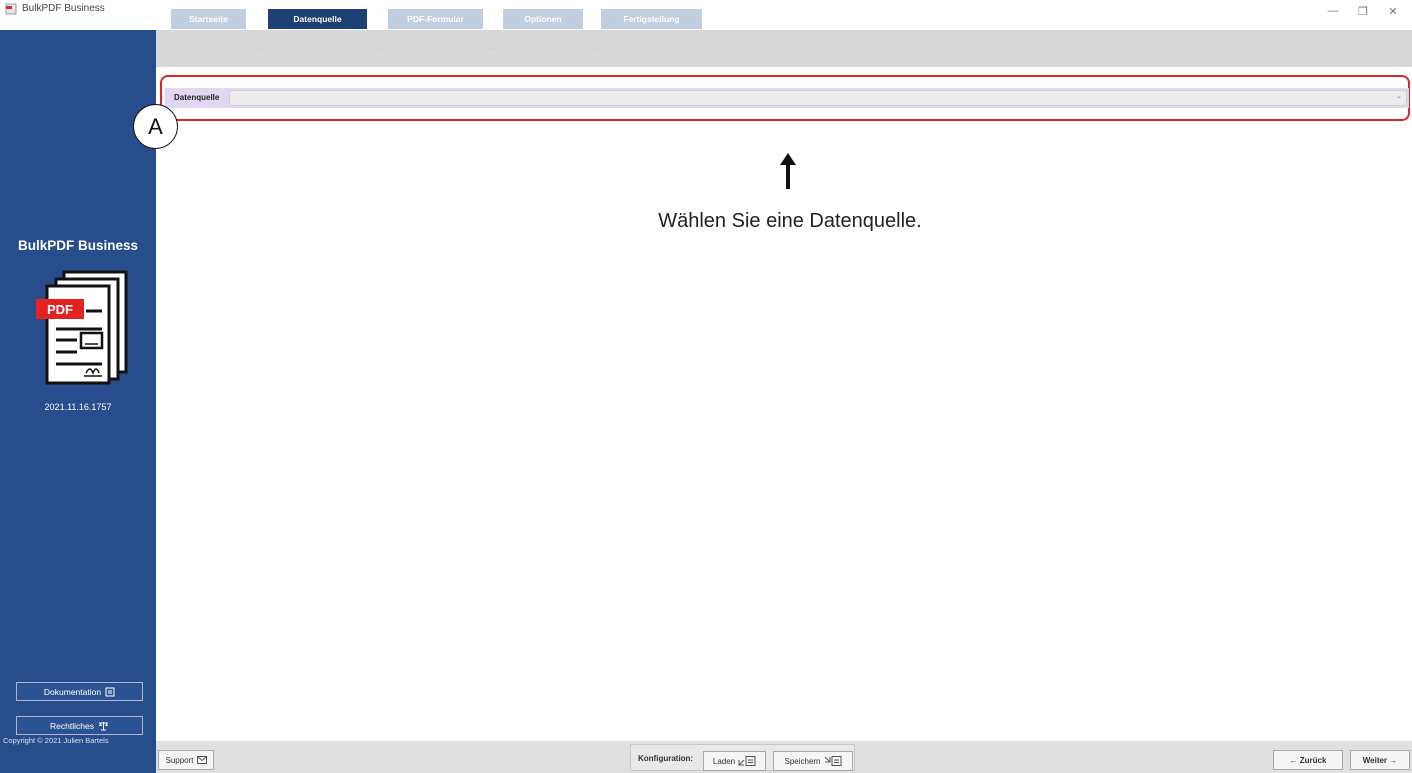  Describe the element at coordinates (103, 725) in the screenshot. I see `scales-icon` at that location.